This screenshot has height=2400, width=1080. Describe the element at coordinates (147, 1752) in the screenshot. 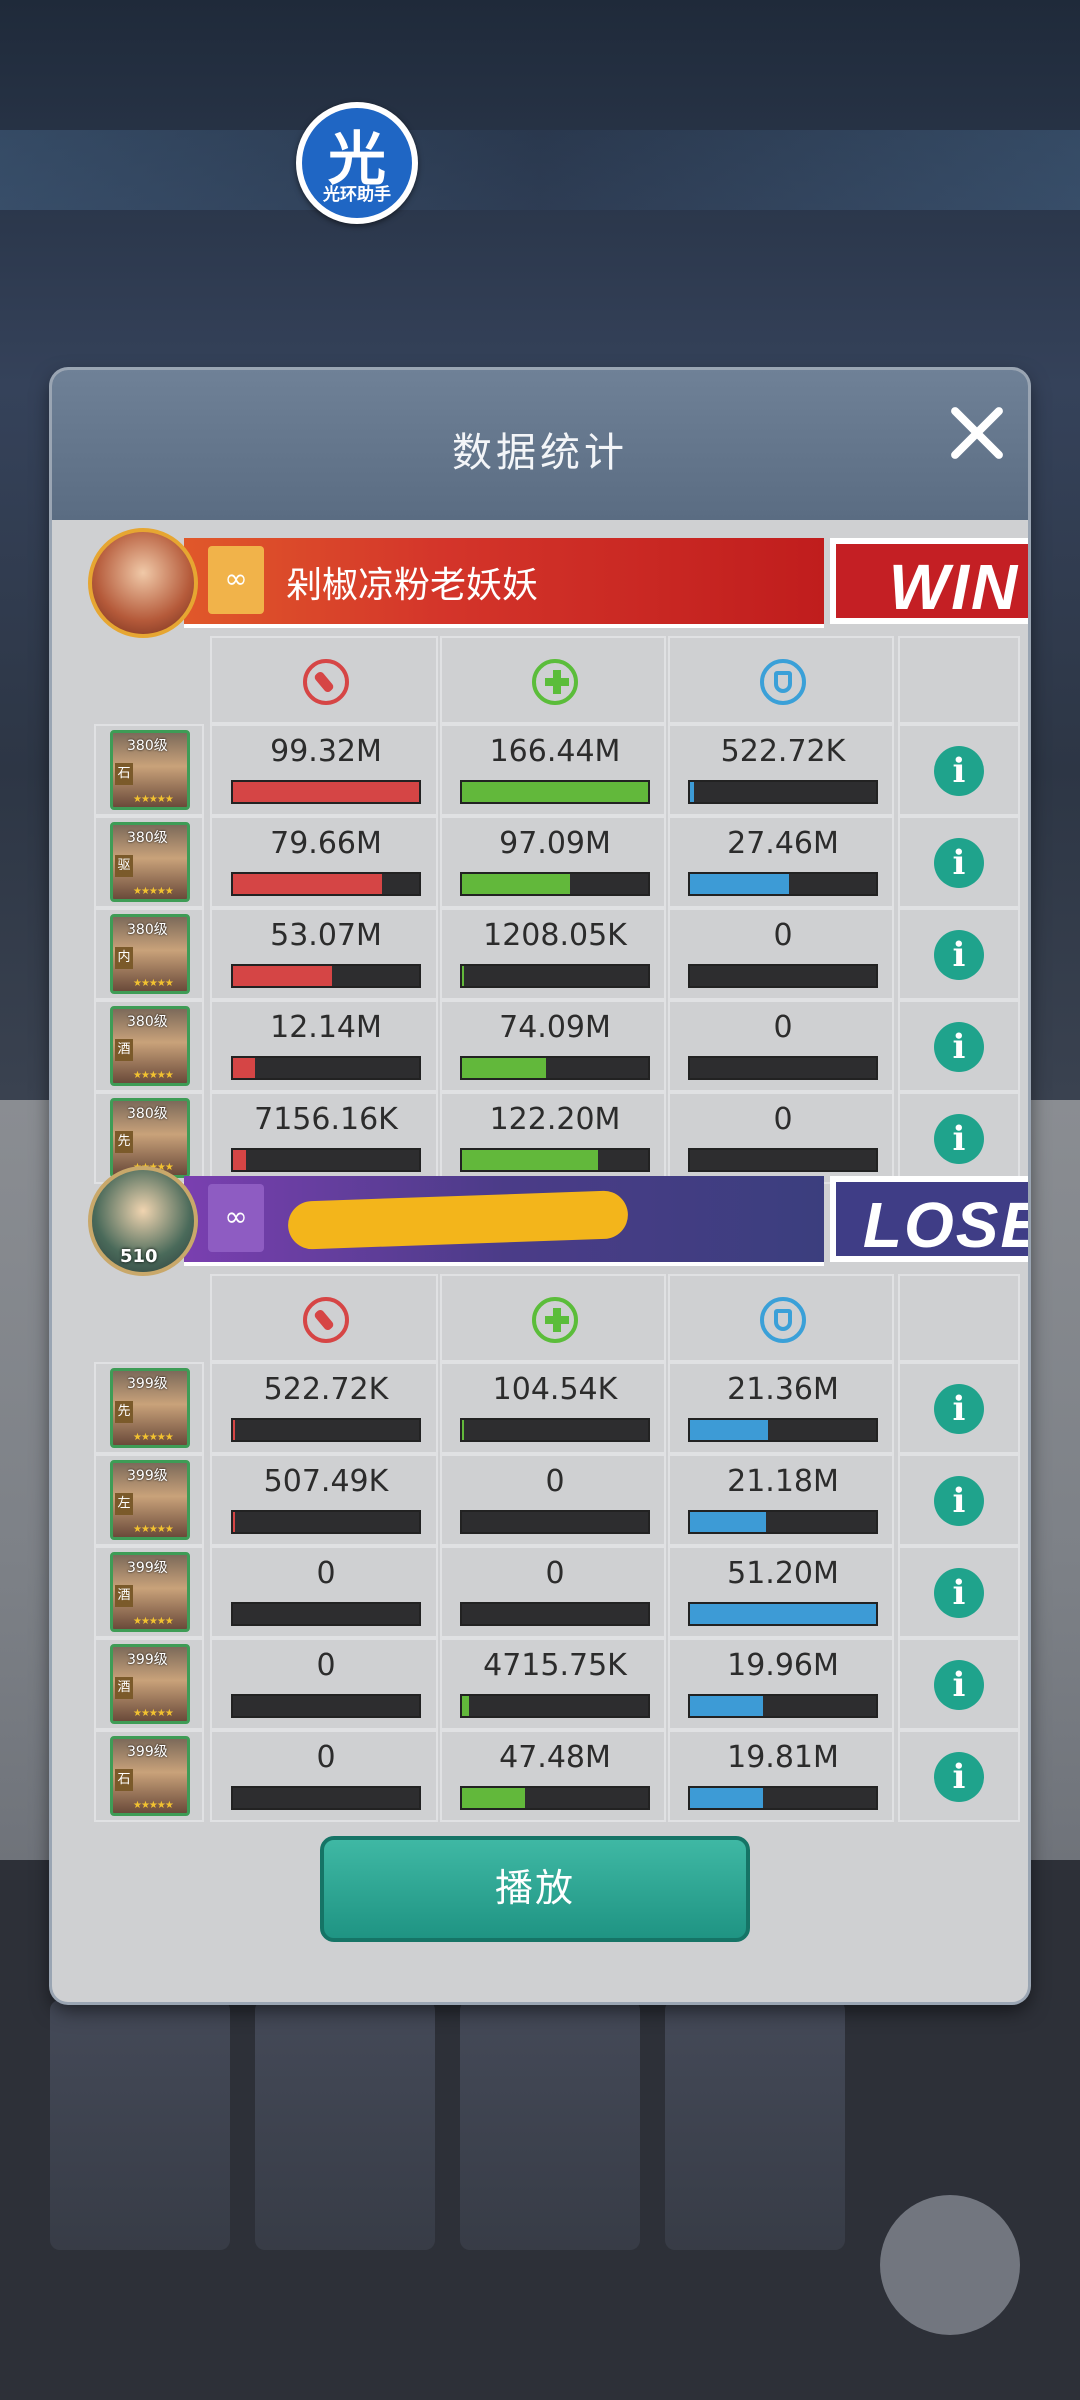

I see `hero-level: 399级` at that location.